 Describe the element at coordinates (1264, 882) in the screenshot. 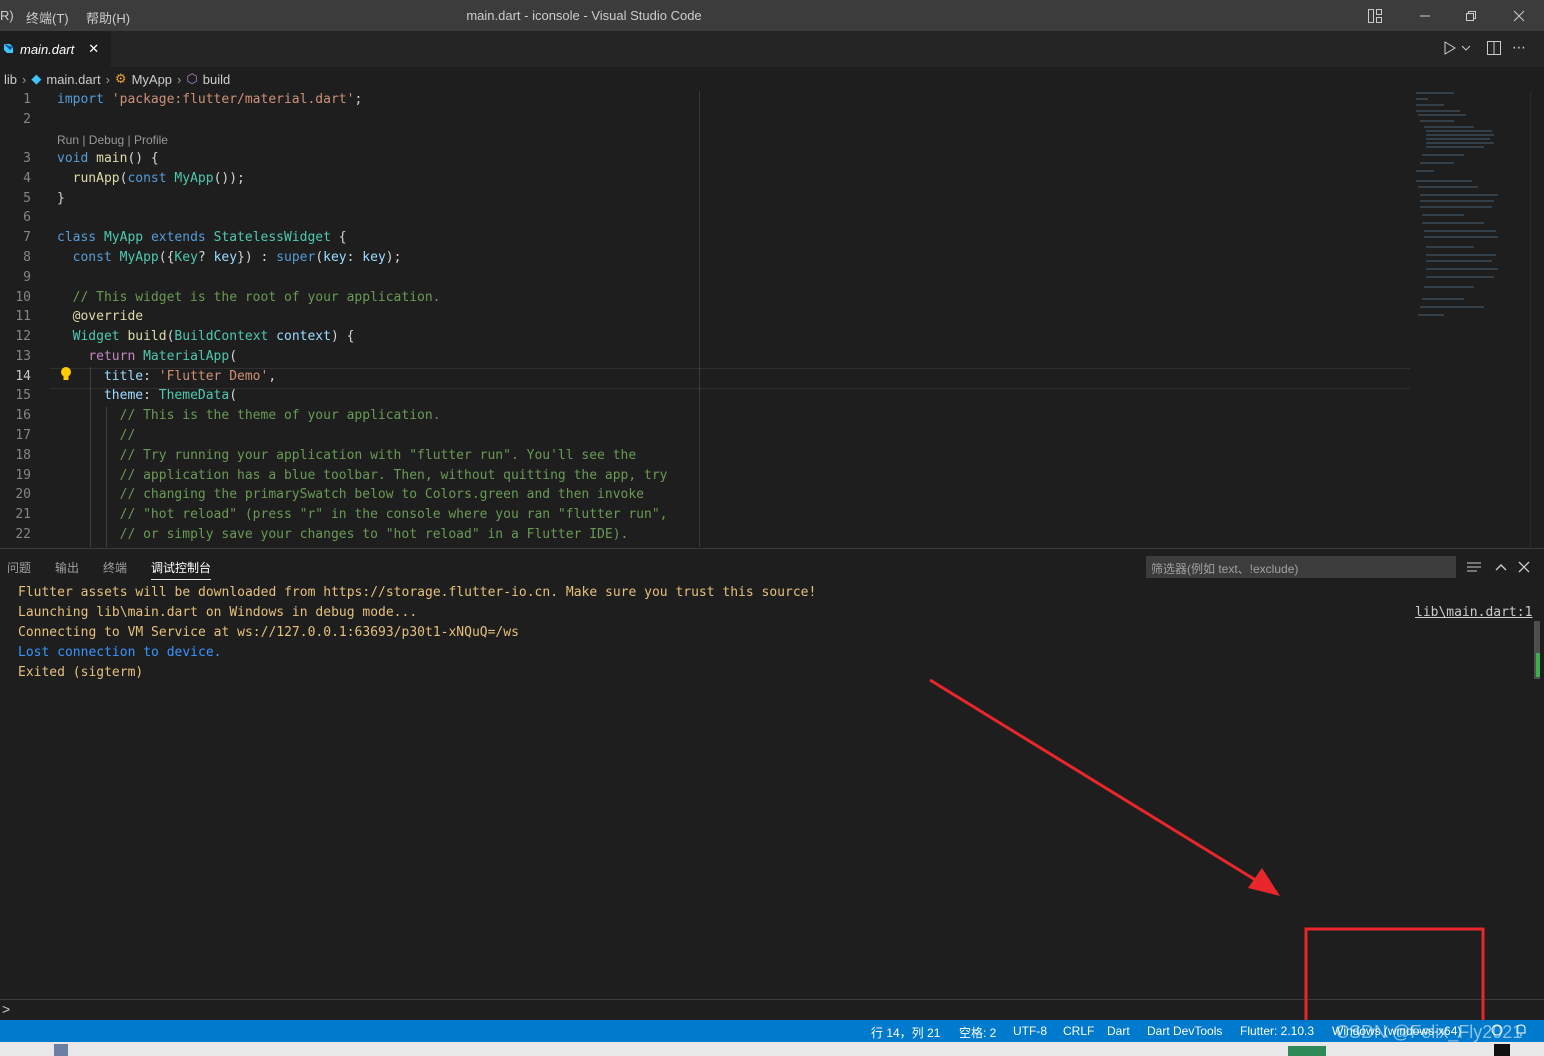

I see `annotation-arrowhead` at that location.